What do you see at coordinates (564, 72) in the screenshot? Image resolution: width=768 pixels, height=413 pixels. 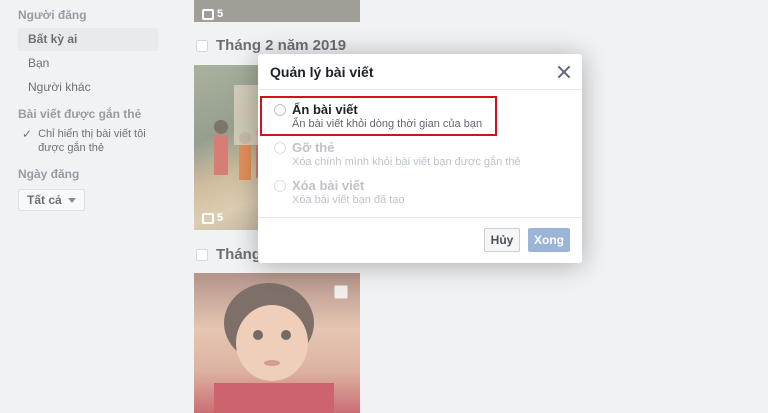 I see `close-icon` at bounding box center [564, 72].